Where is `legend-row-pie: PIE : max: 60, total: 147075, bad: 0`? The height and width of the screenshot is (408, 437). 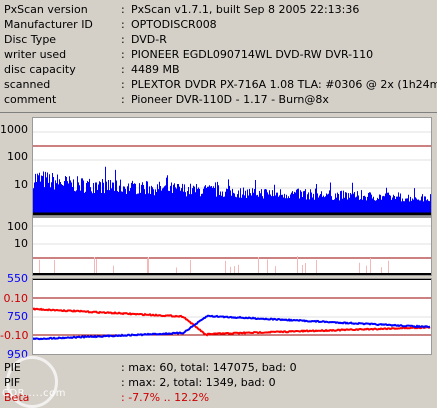 legend-row-pie: PIE : max: 60, total: 147075, bad: 0 is located at coordinates (218, 367).